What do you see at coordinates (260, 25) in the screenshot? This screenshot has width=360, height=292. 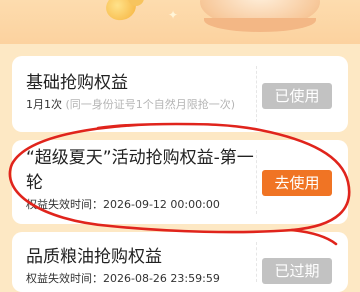 I see `podium-base-illustration` at bounding box center [260, 25].